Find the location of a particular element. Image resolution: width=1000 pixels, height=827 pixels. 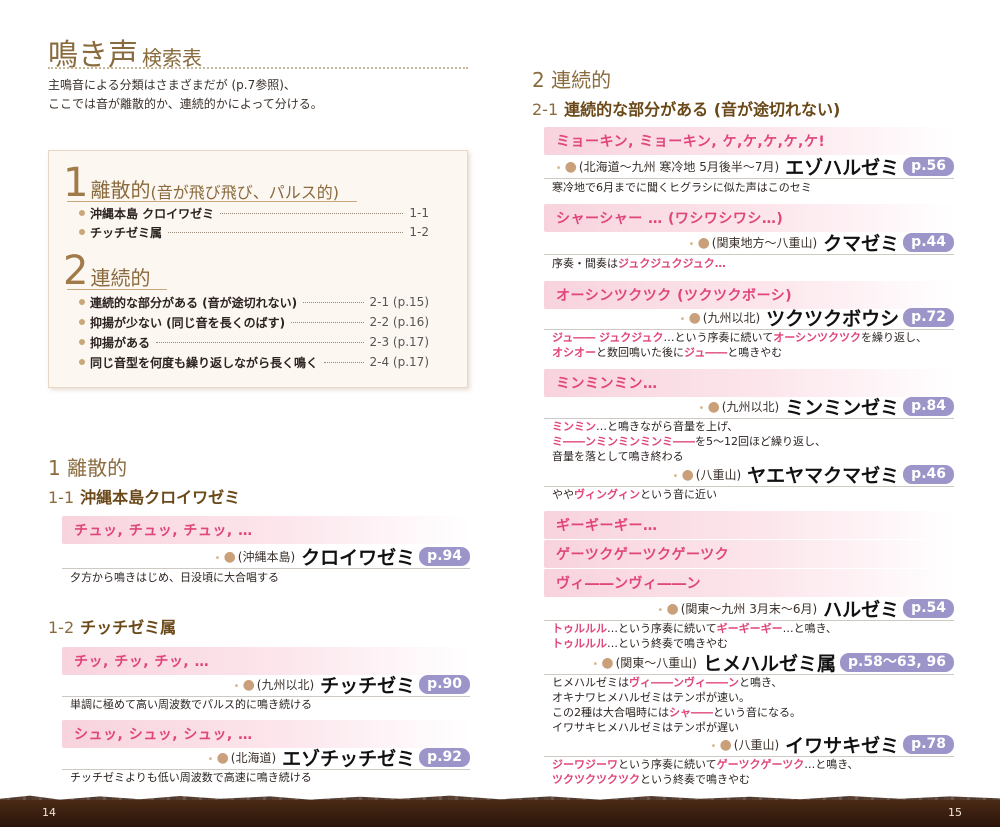

subsection-heading-1-2: 1-2 チッチゼミ属 is located at coordinates (112, 626).